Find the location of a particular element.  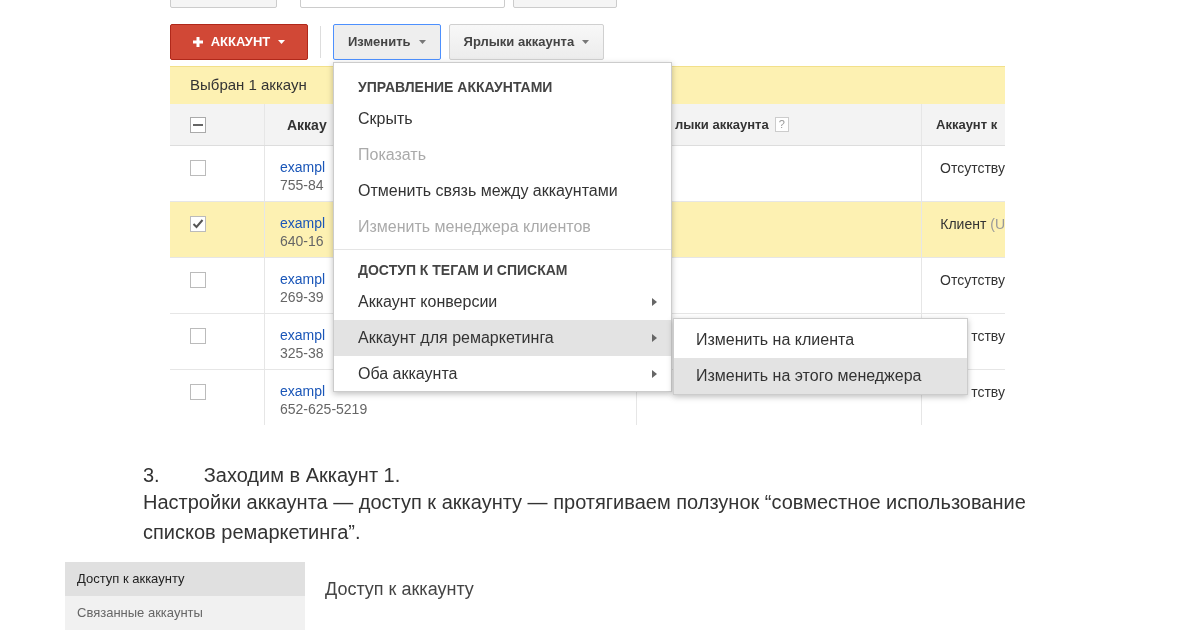

account-id: 269-39 is located at coordinates (302, 297).